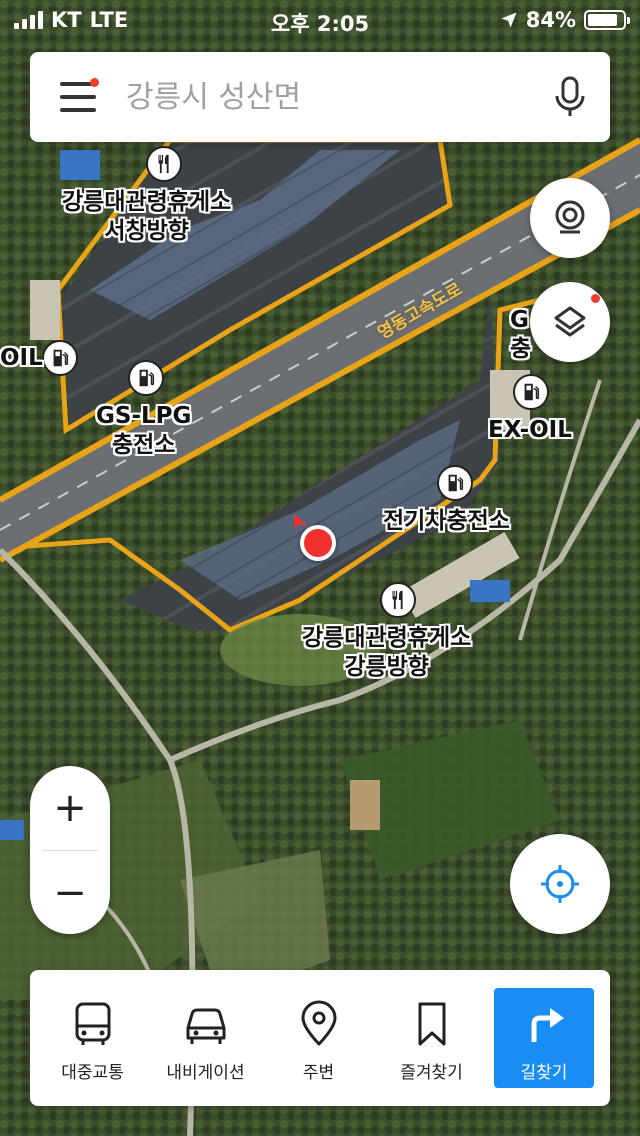 The height and width of the screenshot is (1136, 640). Describe the element at coordinates (607, 20) in the screenshot. I see `battery-icon` at that location.